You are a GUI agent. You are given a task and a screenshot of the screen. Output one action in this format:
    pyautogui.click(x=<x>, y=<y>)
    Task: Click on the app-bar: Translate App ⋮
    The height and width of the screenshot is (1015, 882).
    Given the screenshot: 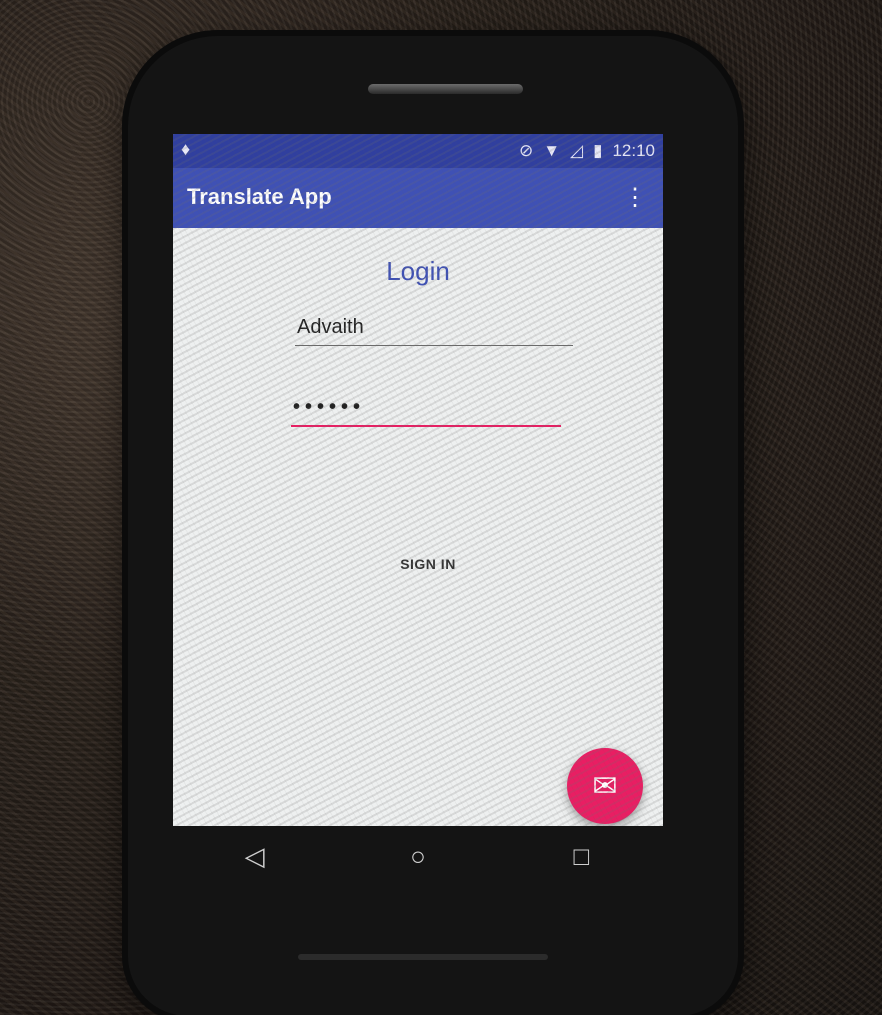 What is the action you would take?
    pyautogui.click(x=418, y=198)
    